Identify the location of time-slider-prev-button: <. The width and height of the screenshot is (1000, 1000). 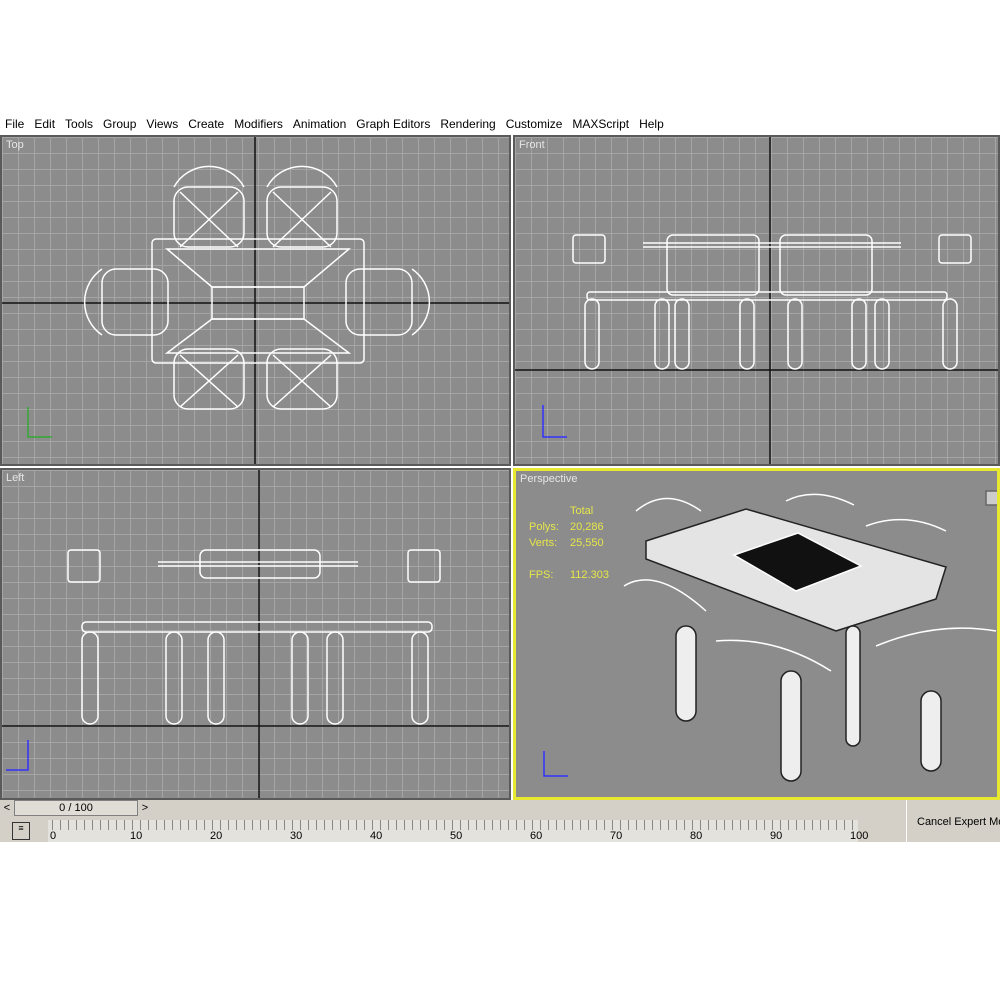
(7, 808).